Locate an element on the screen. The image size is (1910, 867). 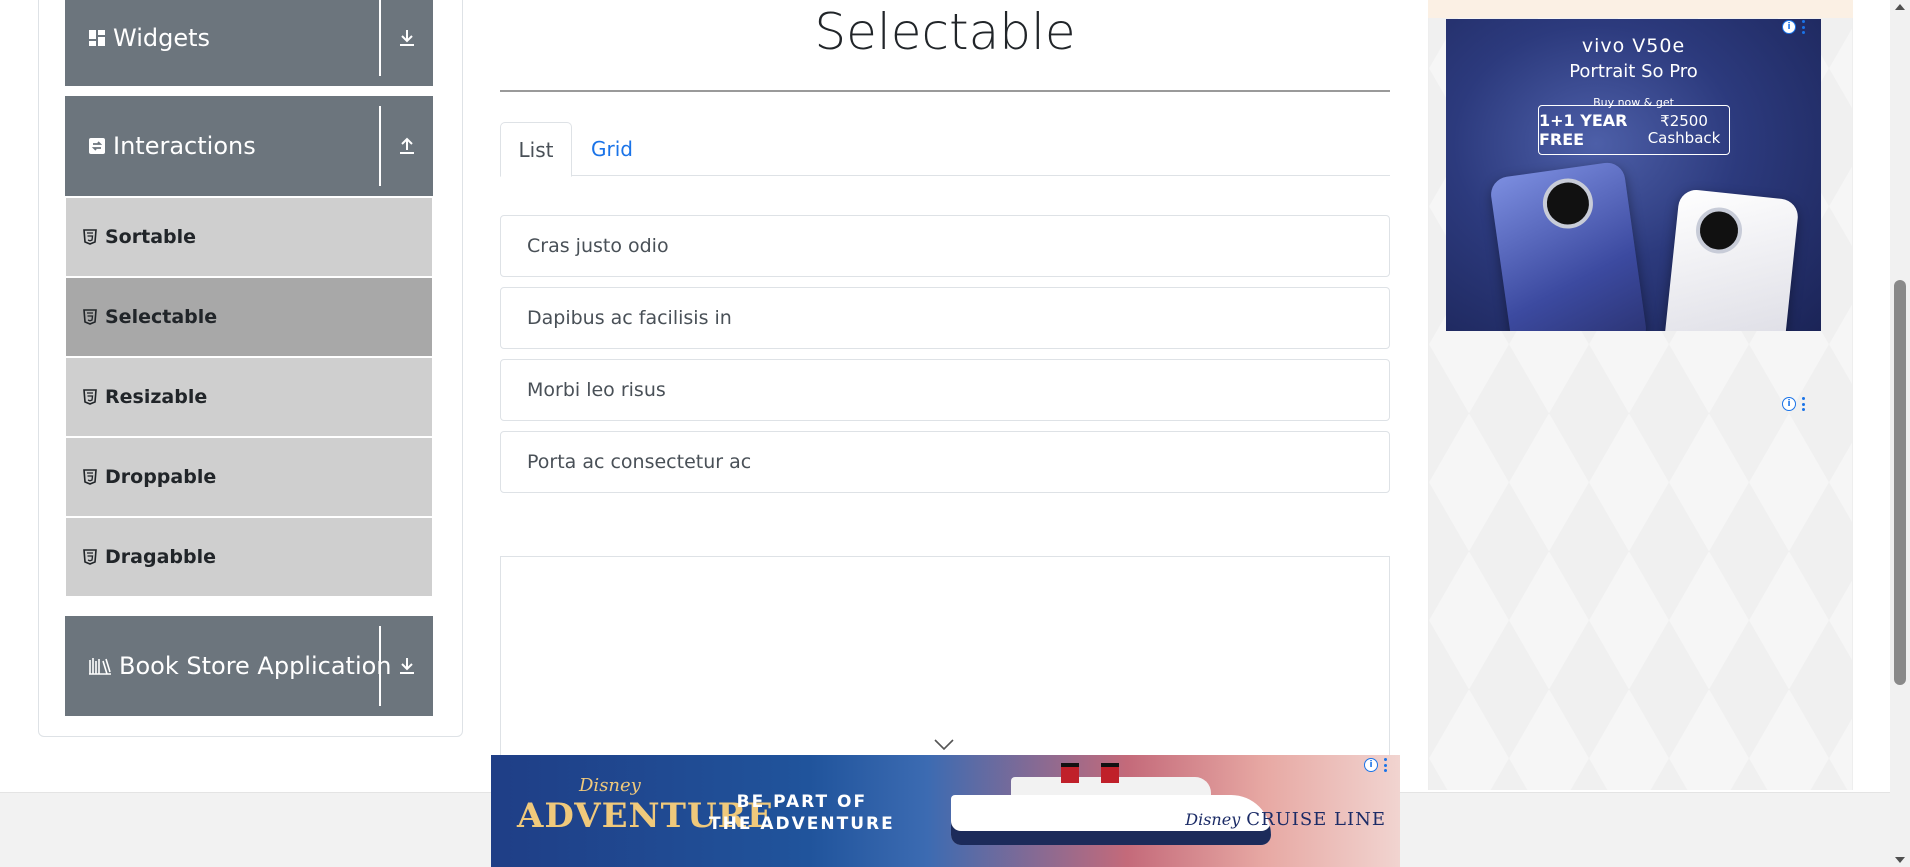
title-divider is located at coordinates (945, 91).